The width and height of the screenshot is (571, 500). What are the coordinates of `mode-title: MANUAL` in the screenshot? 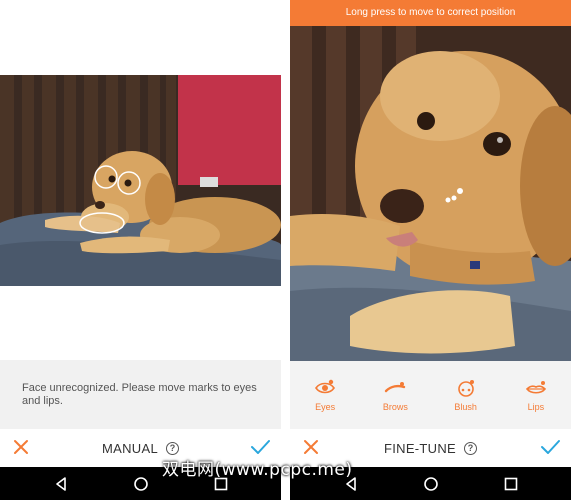 It's located at (130, 448).